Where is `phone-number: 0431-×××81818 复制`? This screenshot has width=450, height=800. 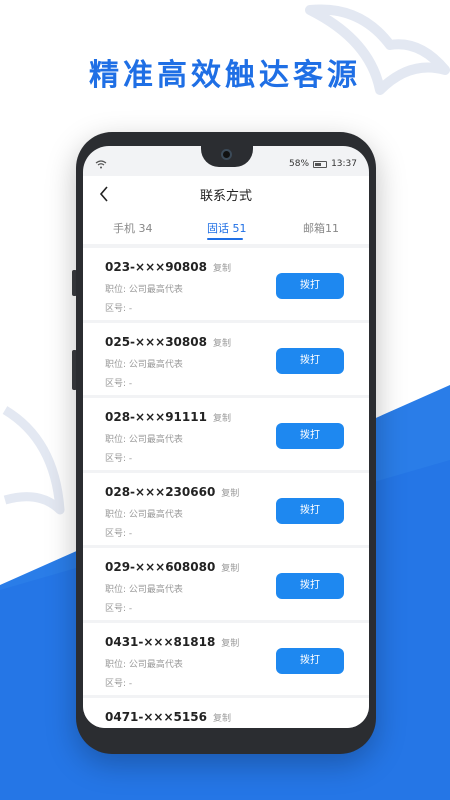
phone-number: 0431-×××81818 复制 is located at coordinates (172, 642).